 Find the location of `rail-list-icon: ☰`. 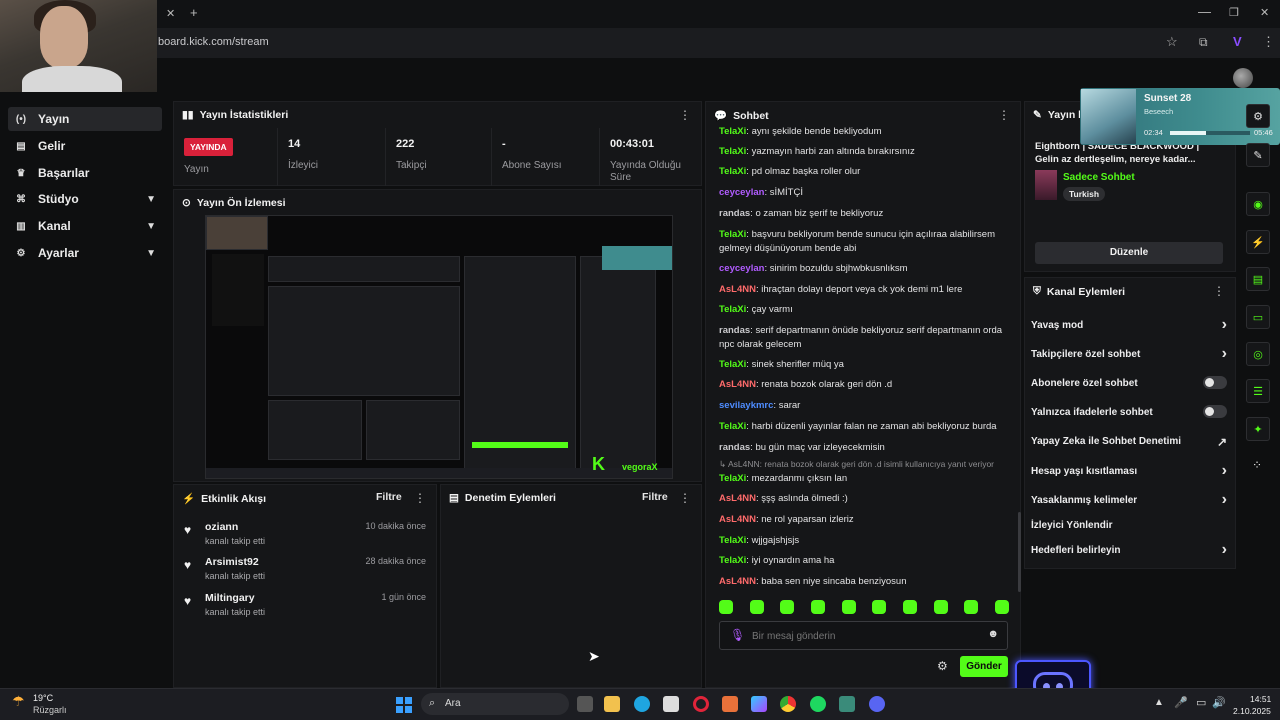

rail-list-icon: ☰ is located at coordinates (1258, 391).